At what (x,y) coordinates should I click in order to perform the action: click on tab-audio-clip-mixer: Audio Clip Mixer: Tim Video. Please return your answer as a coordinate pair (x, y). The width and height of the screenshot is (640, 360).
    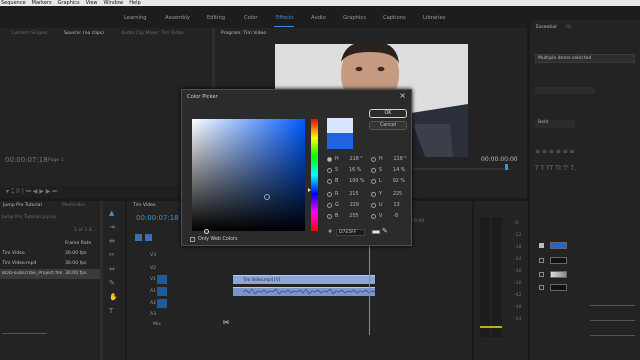
    Looking at the image, I should click on (152, 33).